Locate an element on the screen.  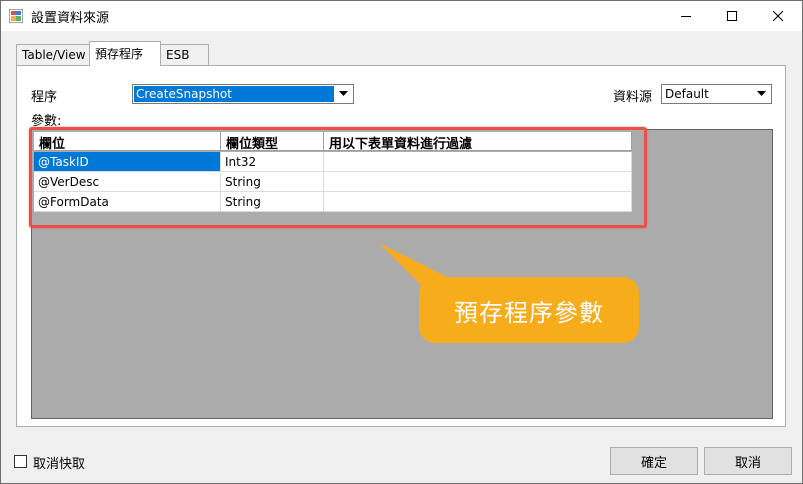
tab-table-view: Table/View is located at coordinates (53, 55).